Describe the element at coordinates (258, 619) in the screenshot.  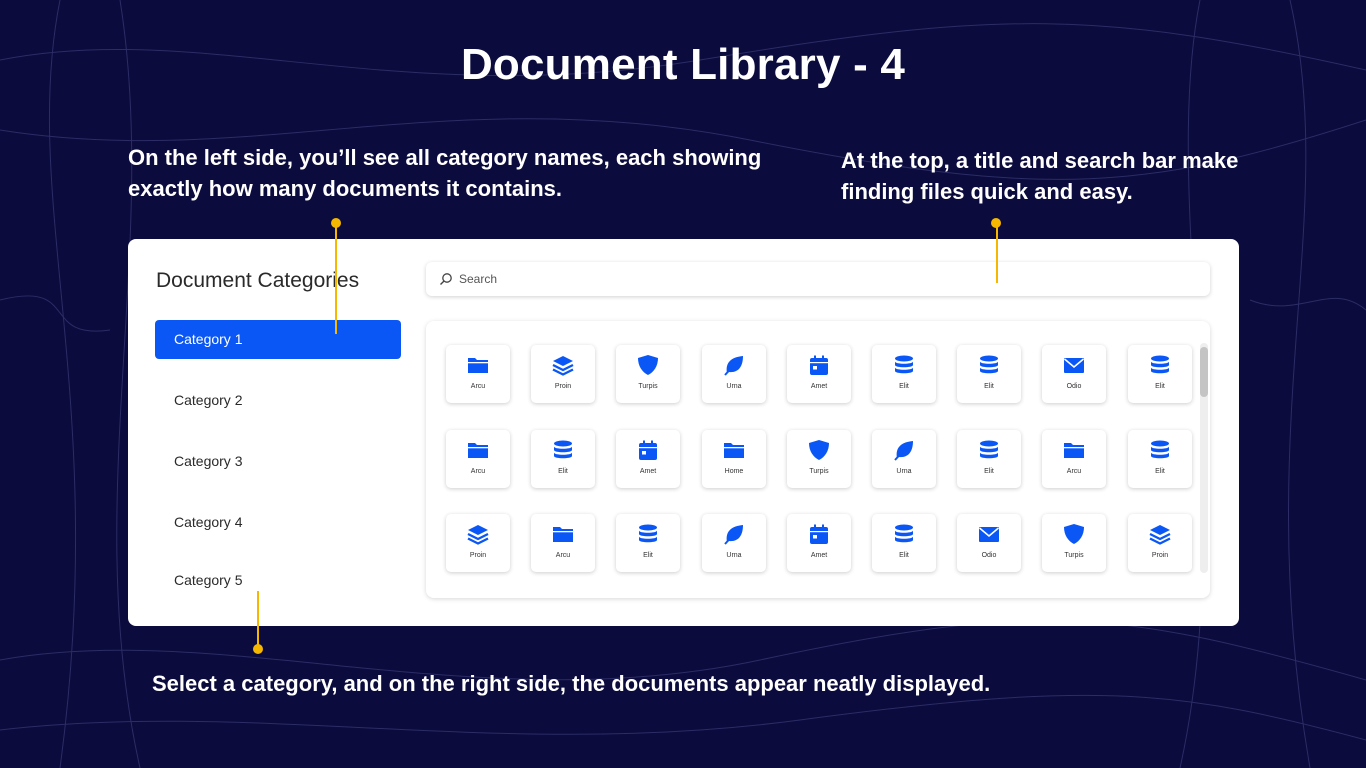
I see `callout-line-bottom` at that location.